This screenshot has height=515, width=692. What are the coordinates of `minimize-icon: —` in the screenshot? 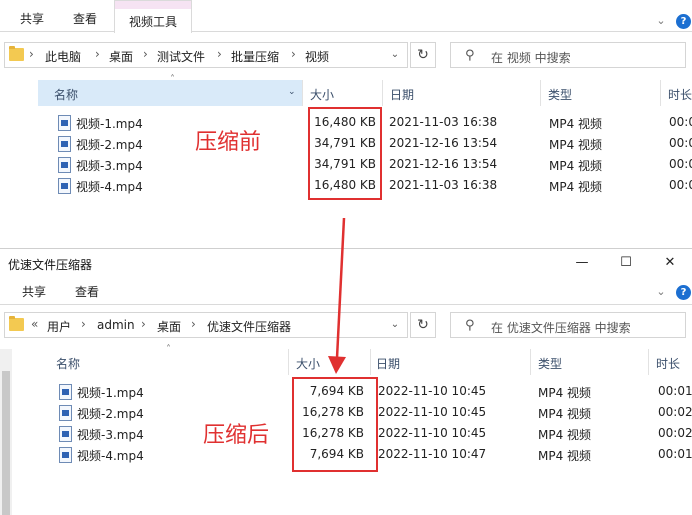 It's located at (582, 263).